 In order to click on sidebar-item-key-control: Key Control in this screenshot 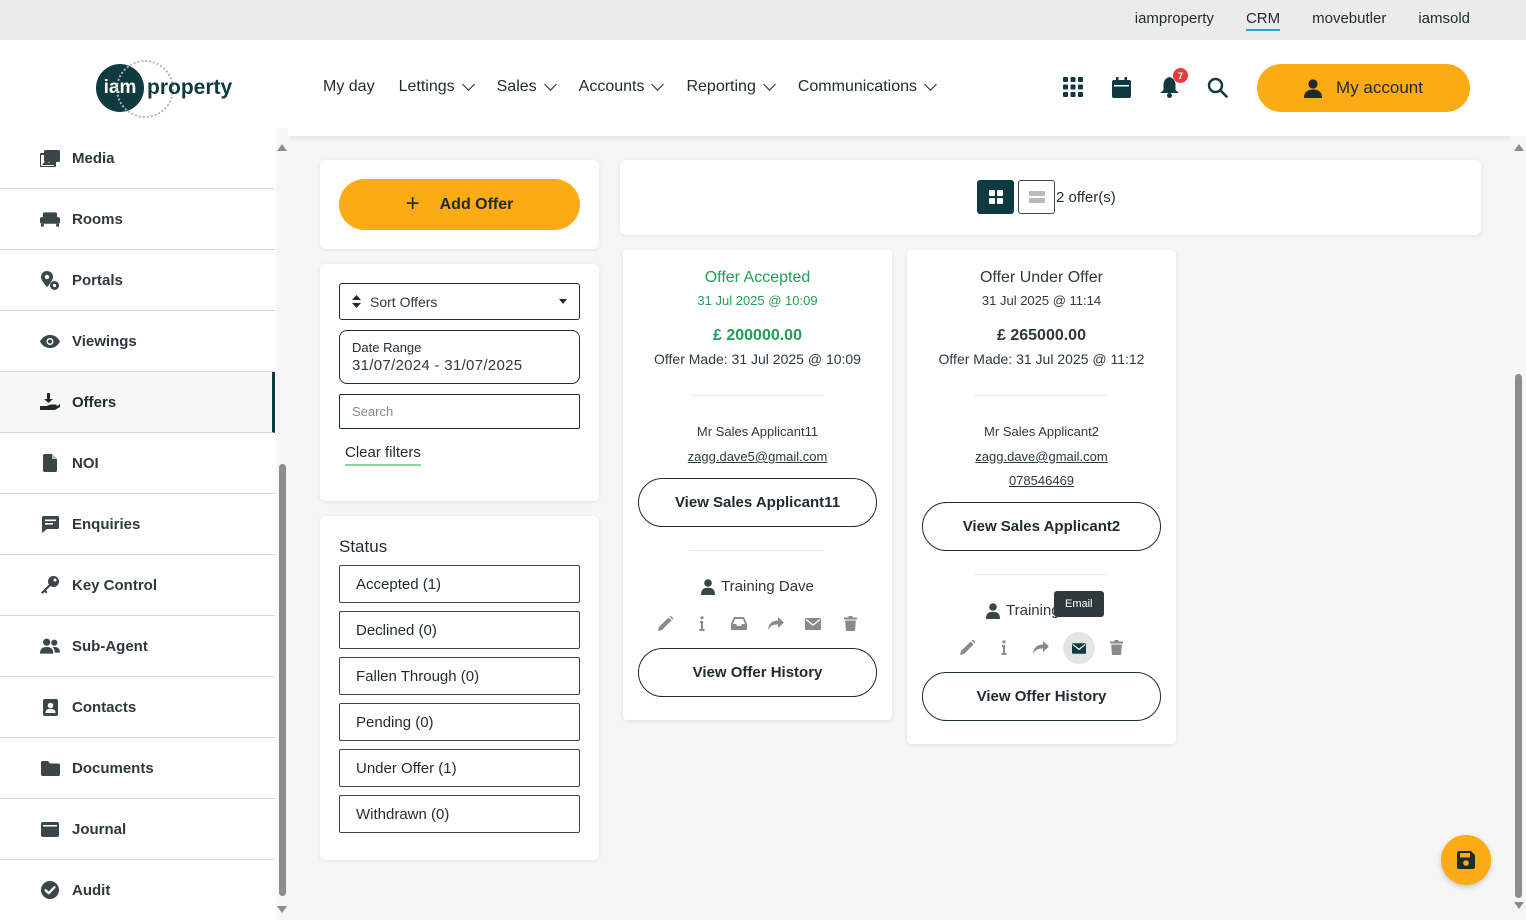, I will do `click(137, 585)`.